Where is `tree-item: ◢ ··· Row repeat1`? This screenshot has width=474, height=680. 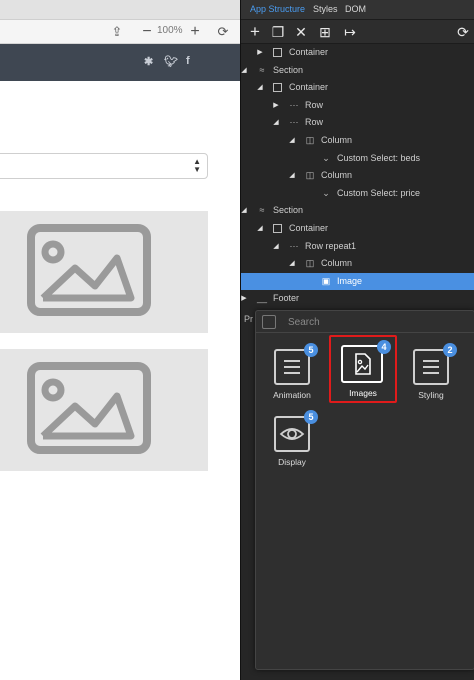
tree-item: ◢ ··· Row repeat1 is located at coordinates (357, 247).